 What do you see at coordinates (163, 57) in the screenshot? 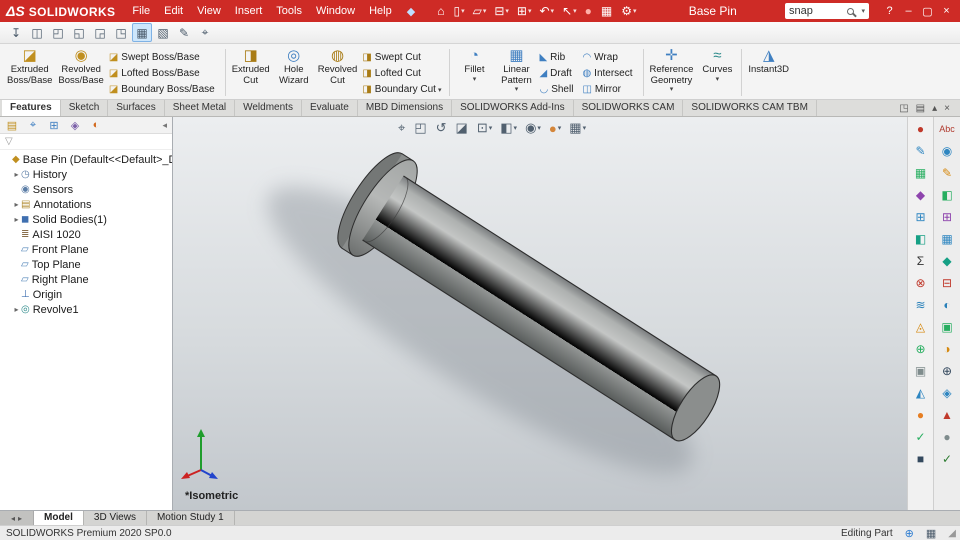
I see `ribbon-small-button: ◪ Swept Boss/Base` at bounding box center [163, 57].